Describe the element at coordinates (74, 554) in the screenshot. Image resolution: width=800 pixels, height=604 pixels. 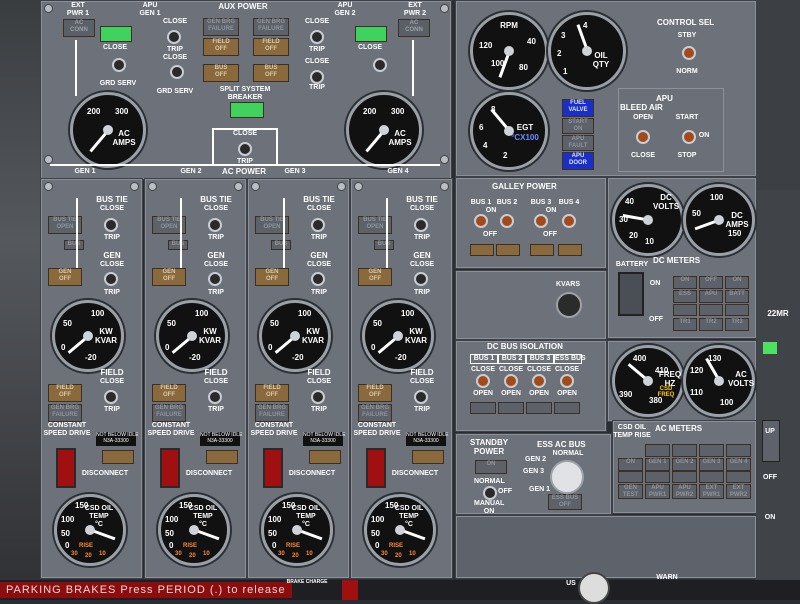
I see `tick-label: 30` at that location.